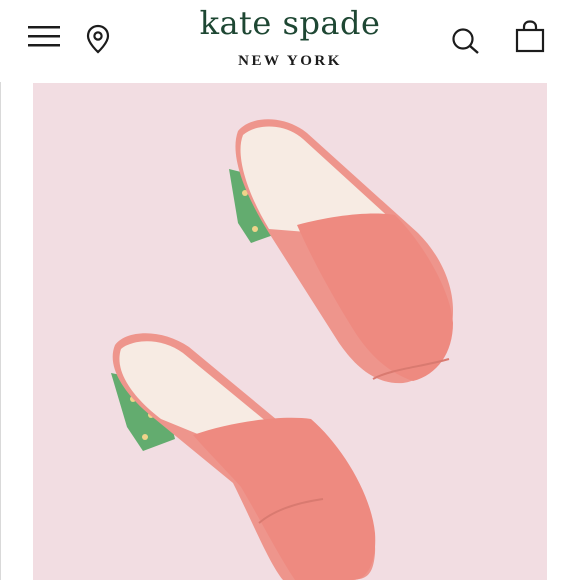 This screenshot has height=580, width=580. Describe the element at coordinates (290, 61) in the screenshot. I see `brand-logo-subtitle: NEW YORK` at that location.